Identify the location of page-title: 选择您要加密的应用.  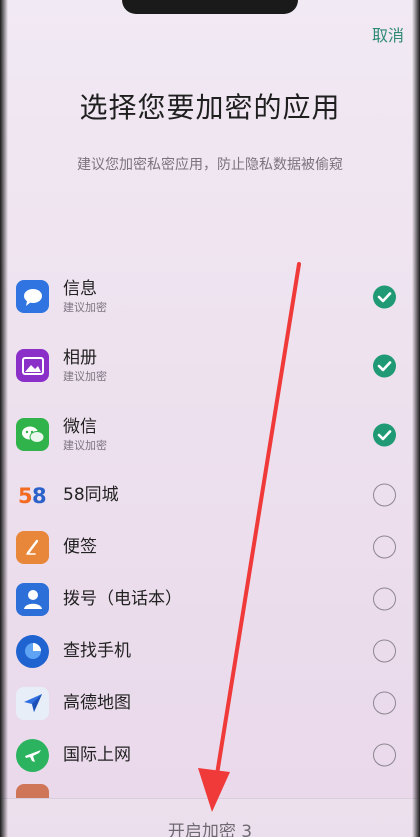
(210, 107).